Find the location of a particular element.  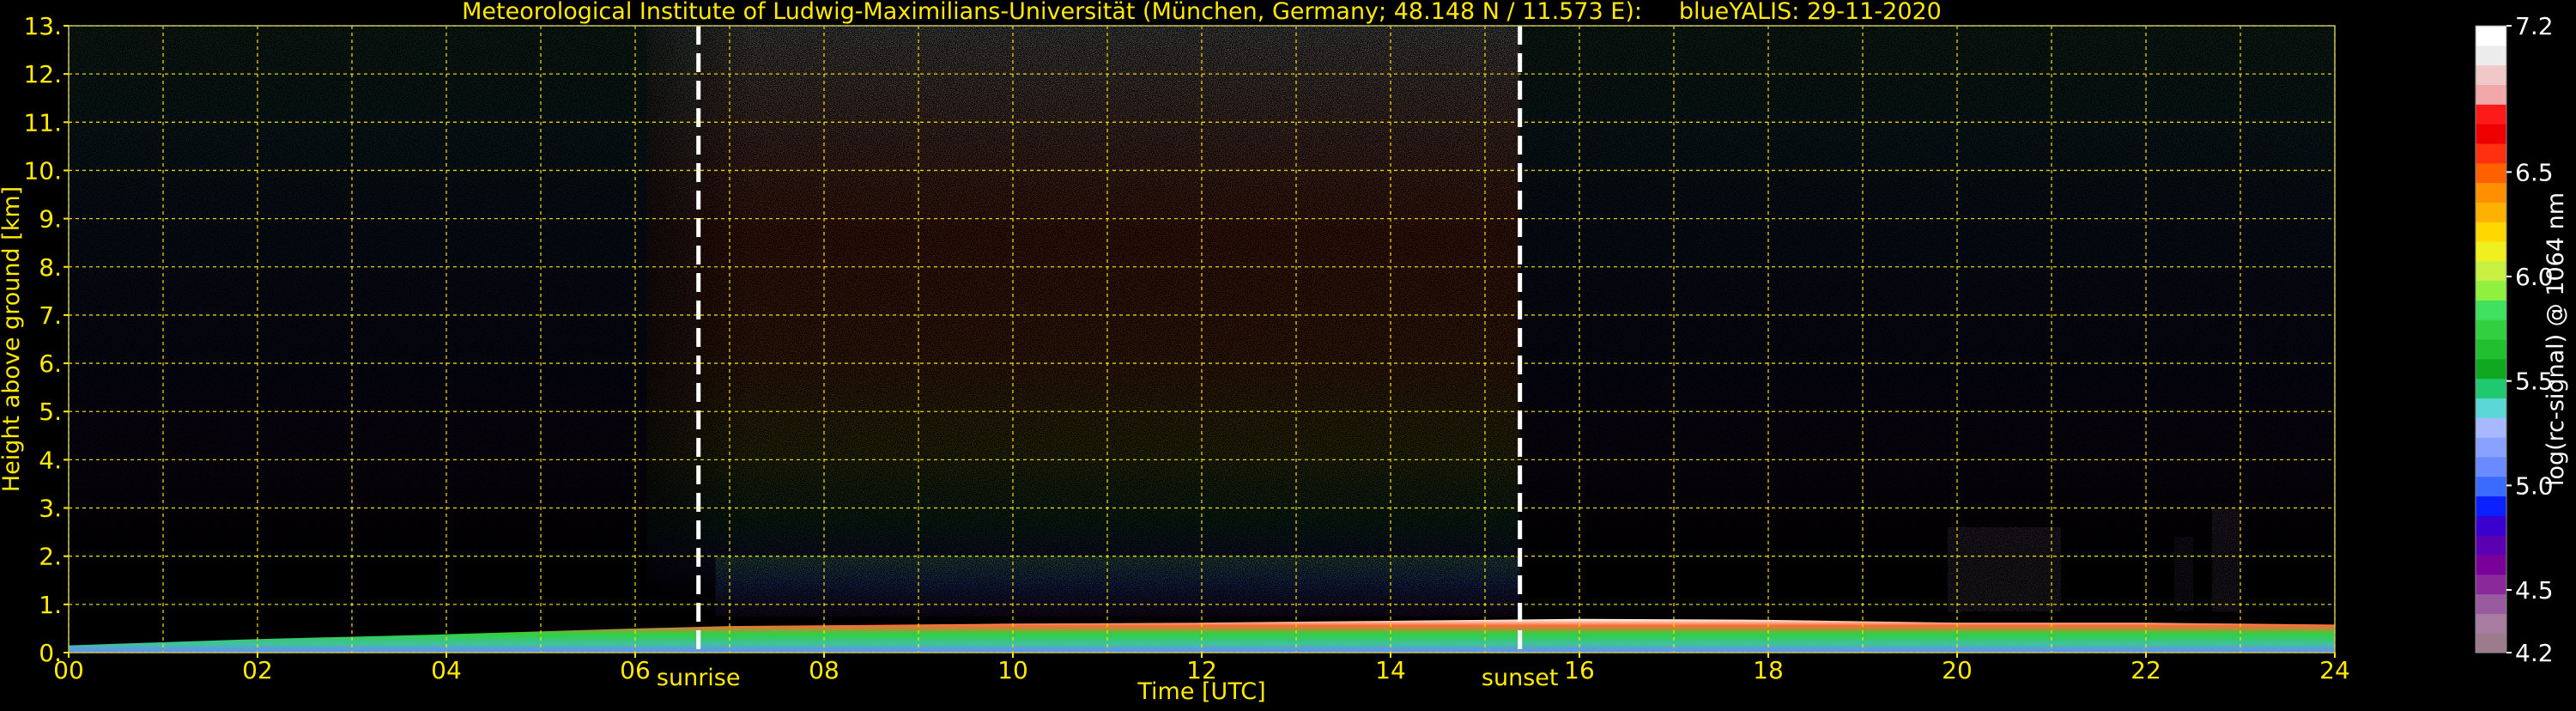

x-tick-label: 06 is located at coordinates (635, 670).